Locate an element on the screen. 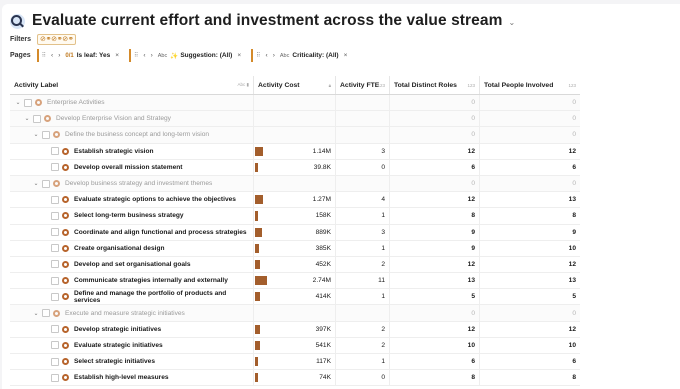 This screenshot has height=389, width=680. activity-label-cell: ⌄ Develop Enterprise Vision and Strategy is located at coordinates (132, 119).